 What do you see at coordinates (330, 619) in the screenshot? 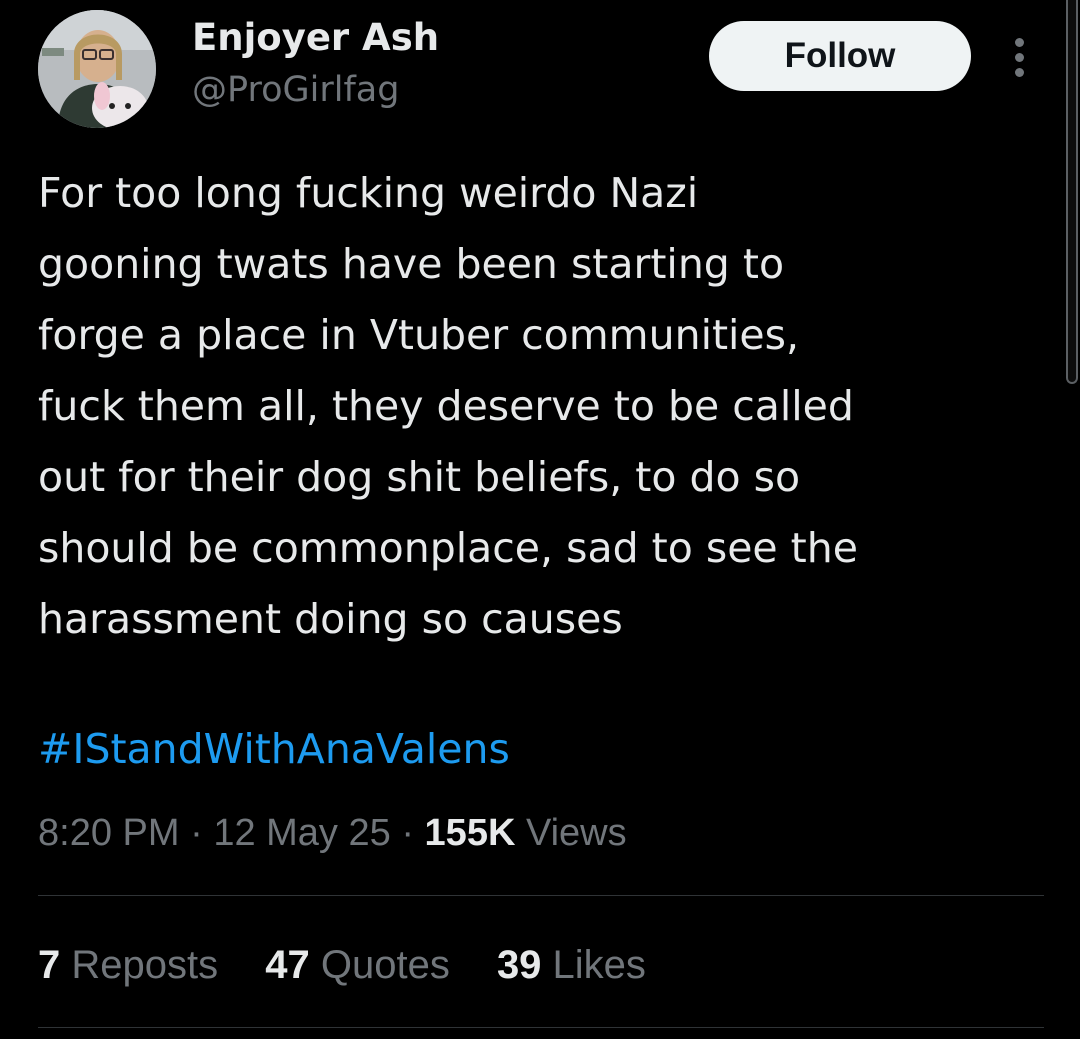
I see `tweet-line: harassment doing so causes` at bounding box center [330, 619].